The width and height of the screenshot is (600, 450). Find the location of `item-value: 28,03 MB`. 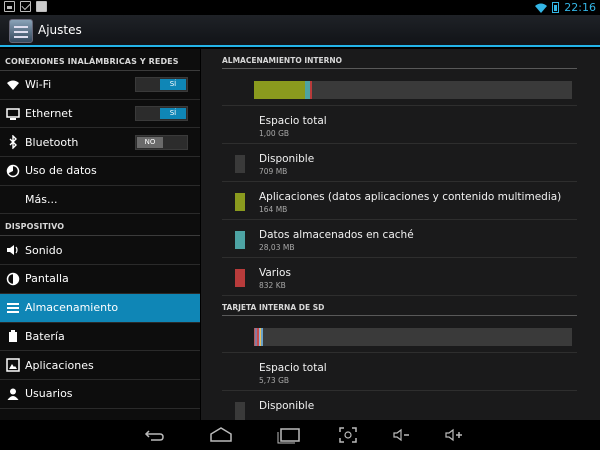

item-value: 28,03 MB is located at coordinates (277, 247).